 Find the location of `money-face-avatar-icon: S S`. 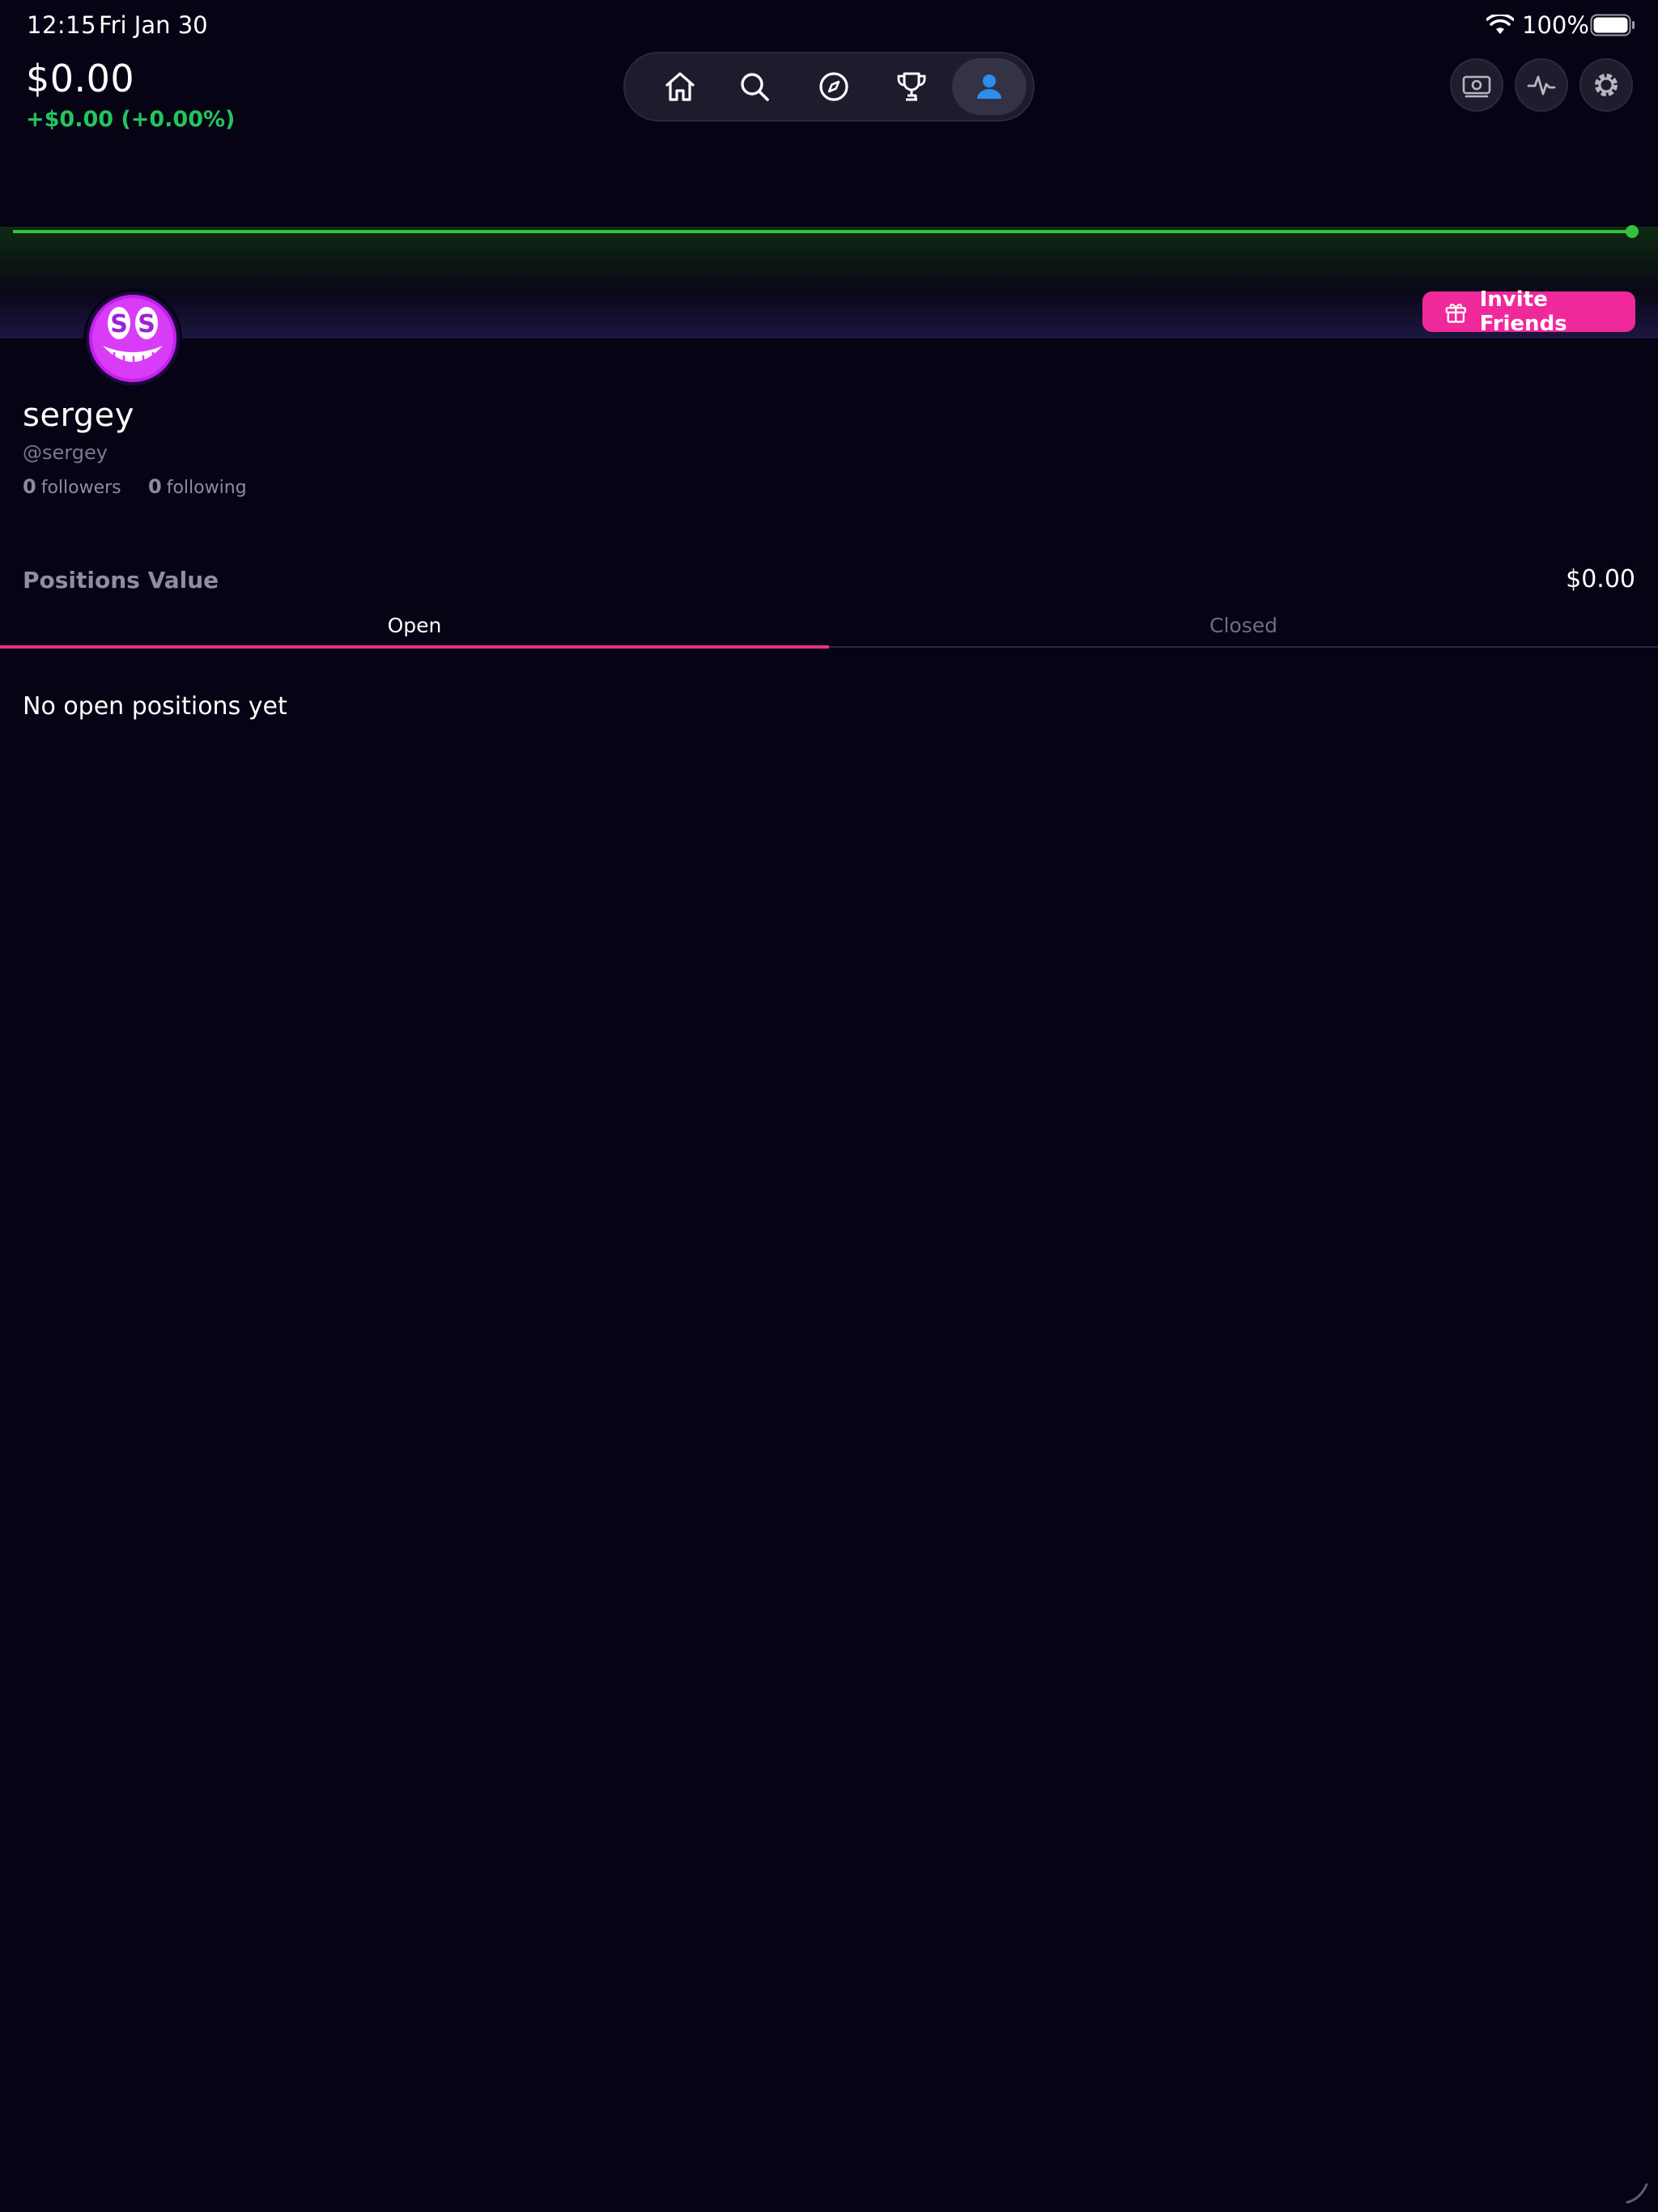

money-face-avatar-icon: S S is located at coordinates (133, 338).